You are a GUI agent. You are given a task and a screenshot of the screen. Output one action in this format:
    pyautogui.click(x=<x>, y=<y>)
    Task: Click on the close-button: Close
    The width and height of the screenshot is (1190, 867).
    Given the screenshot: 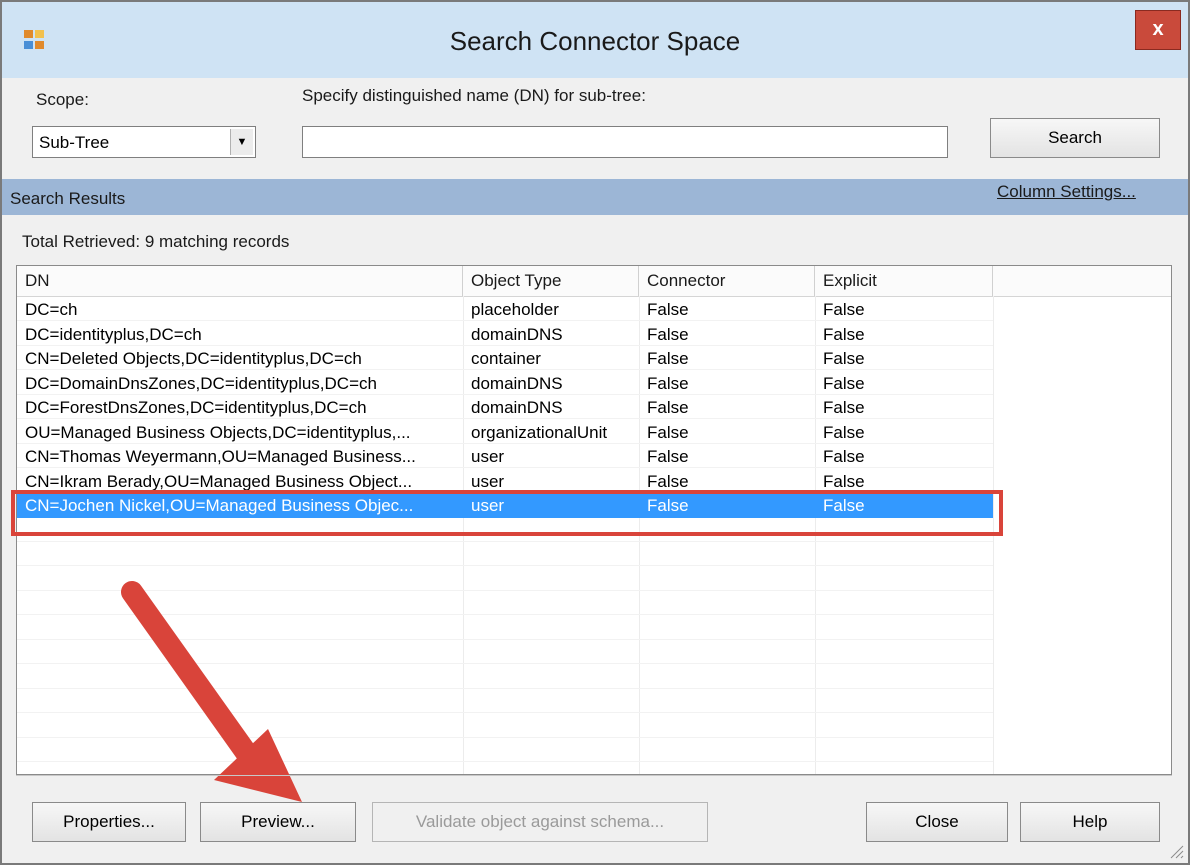 What is the action you would take?
    pyautogui.click(x=937, y=822)
    